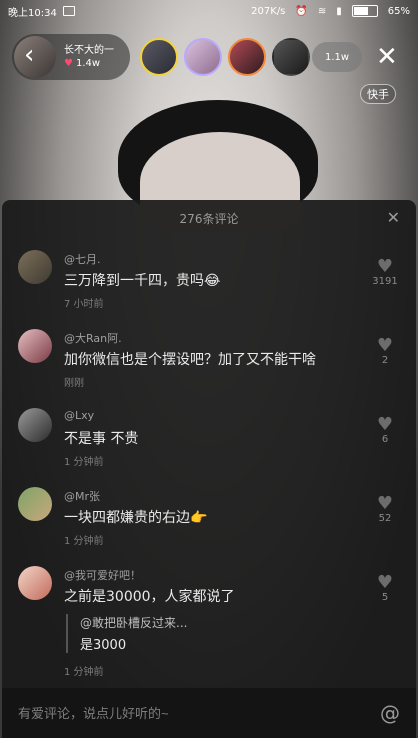 The image size is (418, 738). Describe the element at coordinates (378, 94) in the screenshot. I see `kuaishou-badge: 快手` at that location.